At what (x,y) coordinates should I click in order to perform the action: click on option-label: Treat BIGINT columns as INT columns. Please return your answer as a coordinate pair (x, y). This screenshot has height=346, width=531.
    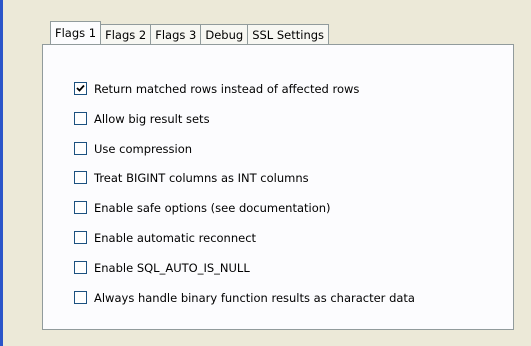
    Looking at the image, I should click on (201, 177).